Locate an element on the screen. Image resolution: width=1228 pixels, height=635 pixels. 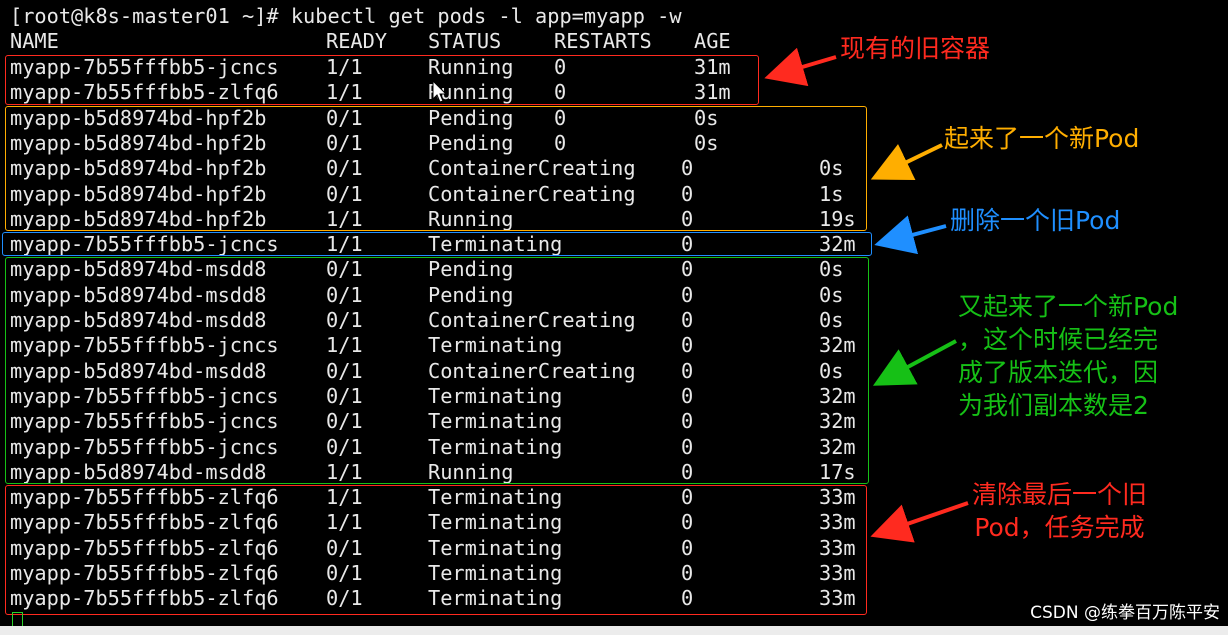
arrow-delete-old is located at coordinates (910, 235).